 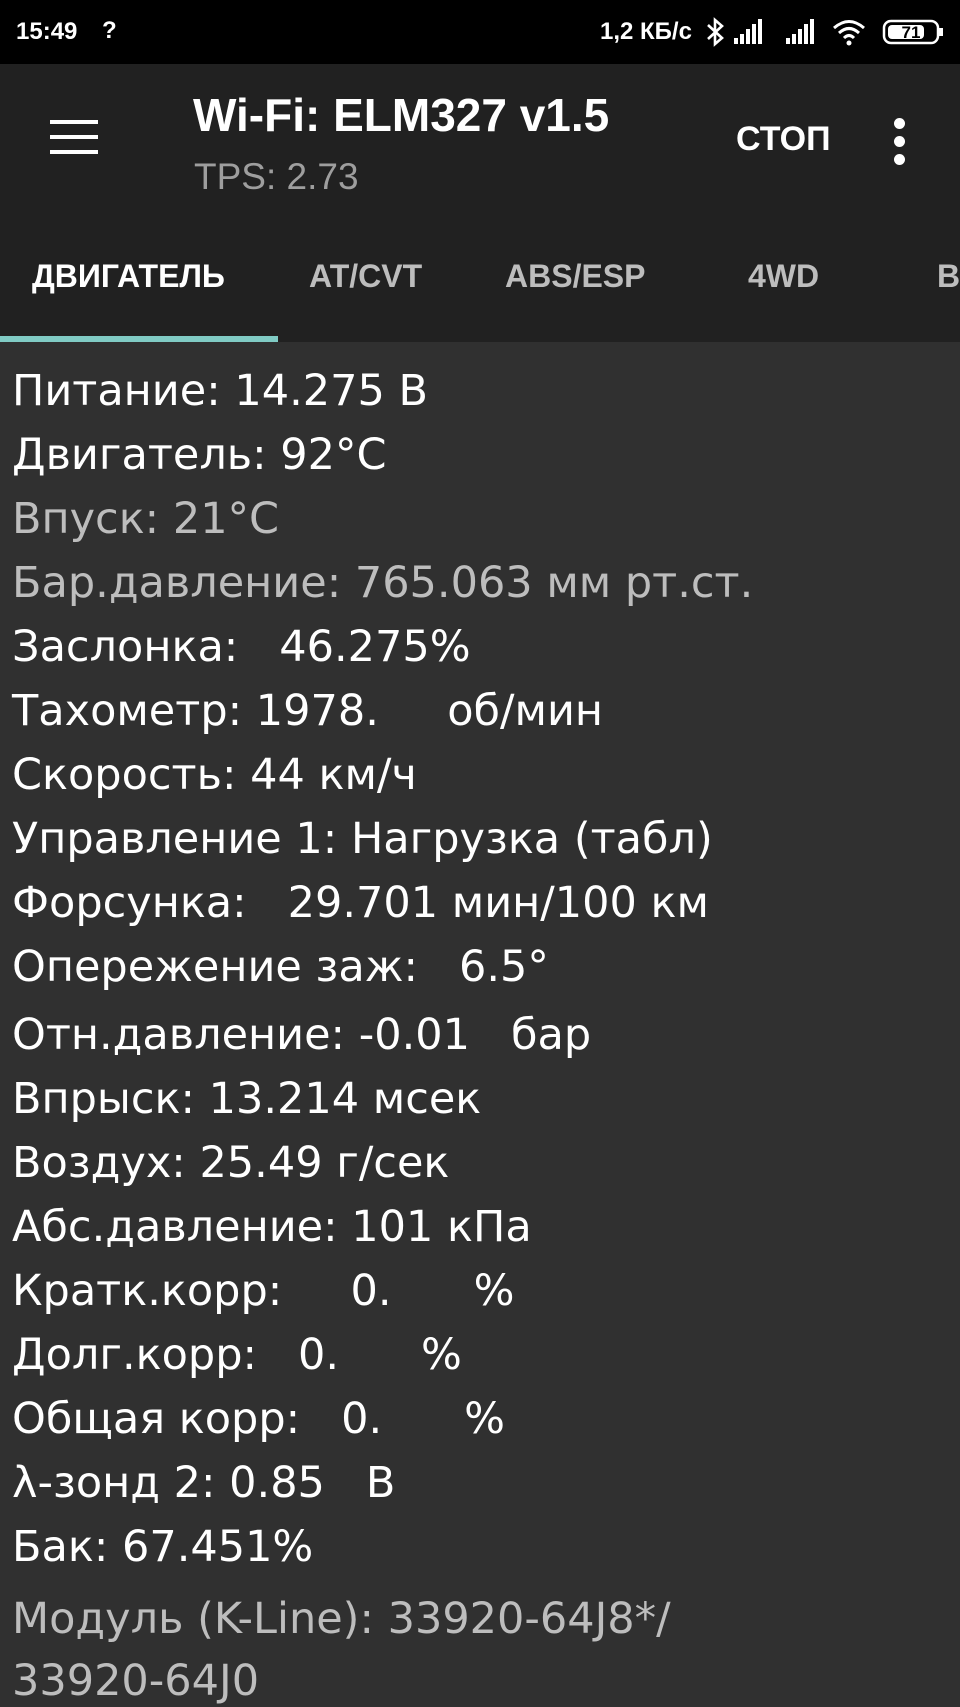 I want to click on tab-b: B, so click(x=948, y=276).